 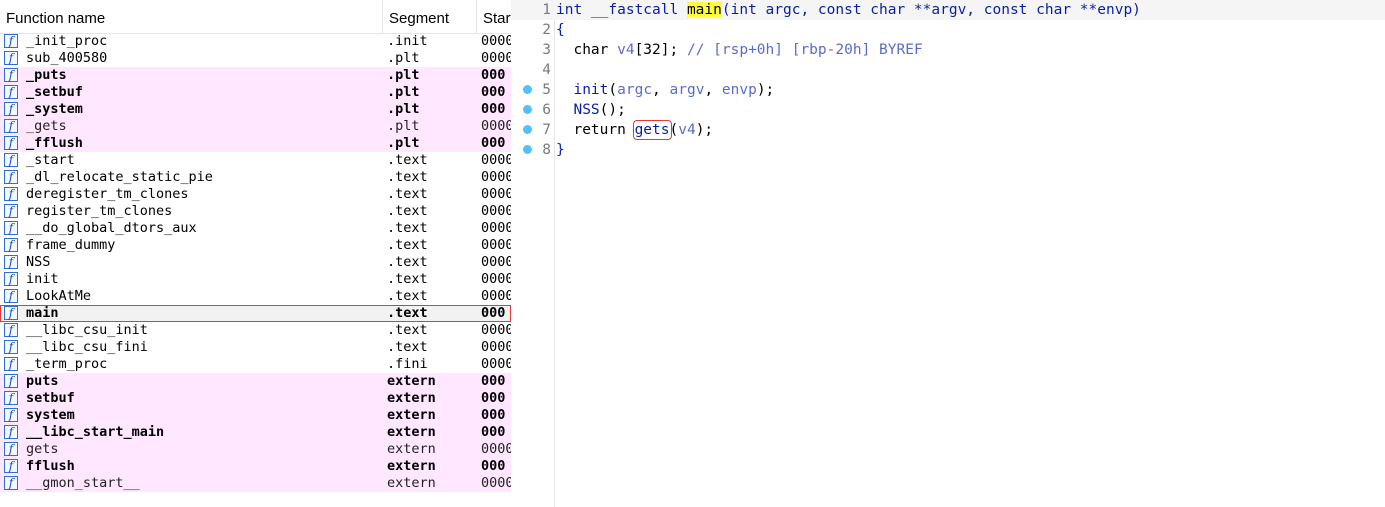 What do you see at coordinates (255, 245) in the screenshot?
I see `function-row: f frame_dummy .text 0000` at bounding box center [255, 245].